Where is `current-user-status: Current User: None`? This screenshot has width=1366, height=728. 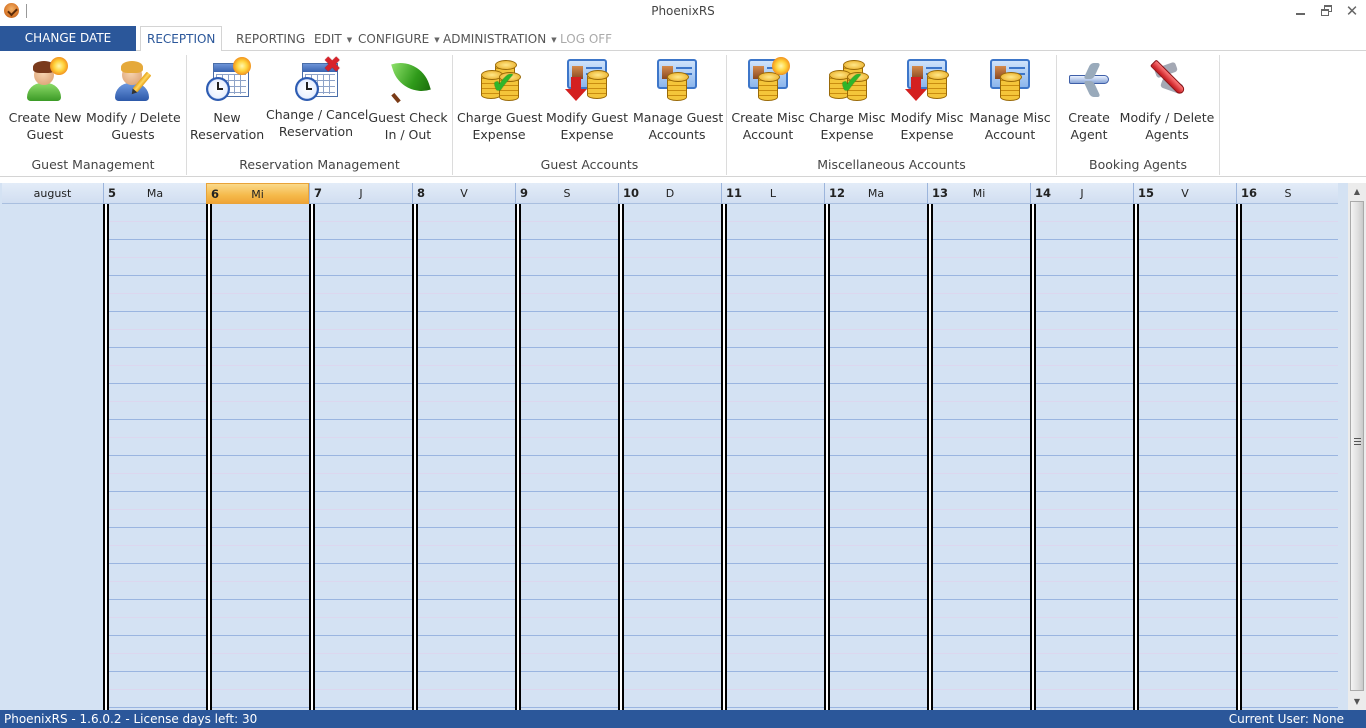
current-user-status: Current User: None is located at coordinates (1286, 719).